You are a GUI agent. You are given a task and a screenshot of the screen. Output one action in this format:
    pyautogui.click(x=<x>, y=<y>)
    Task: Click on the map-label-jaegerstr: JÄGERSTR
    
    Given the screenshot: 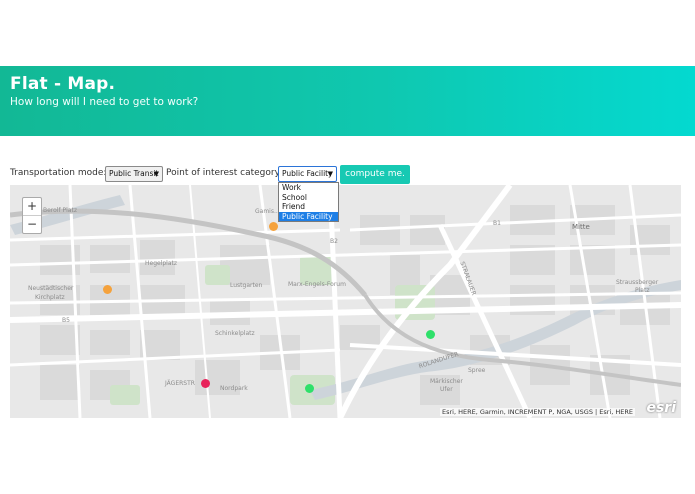 What is the action you would take?
    pyautogui.click(x=180, y=383)
    